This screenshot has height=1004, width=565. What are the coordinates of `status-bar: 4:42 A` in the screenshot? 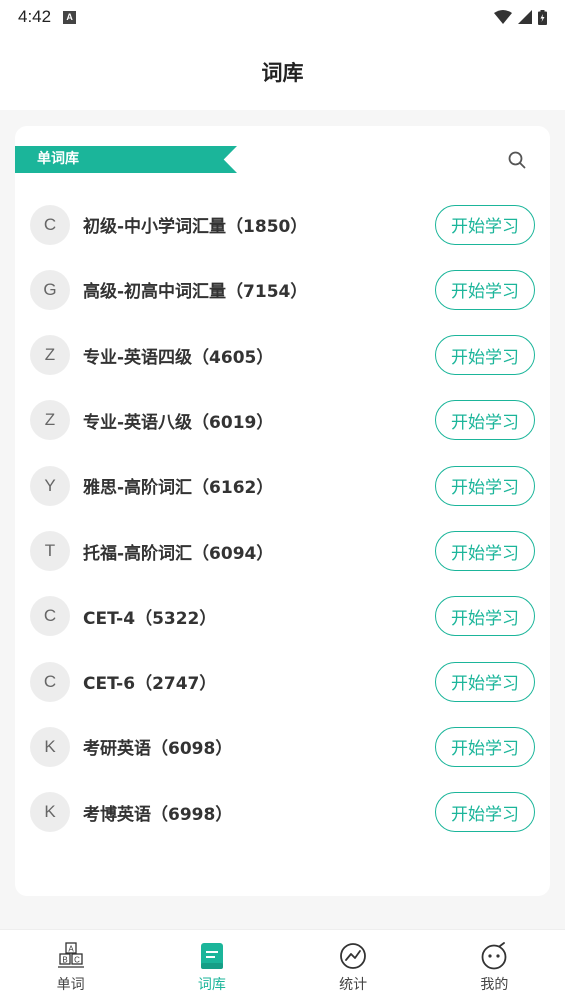 It's located at (282, 17).